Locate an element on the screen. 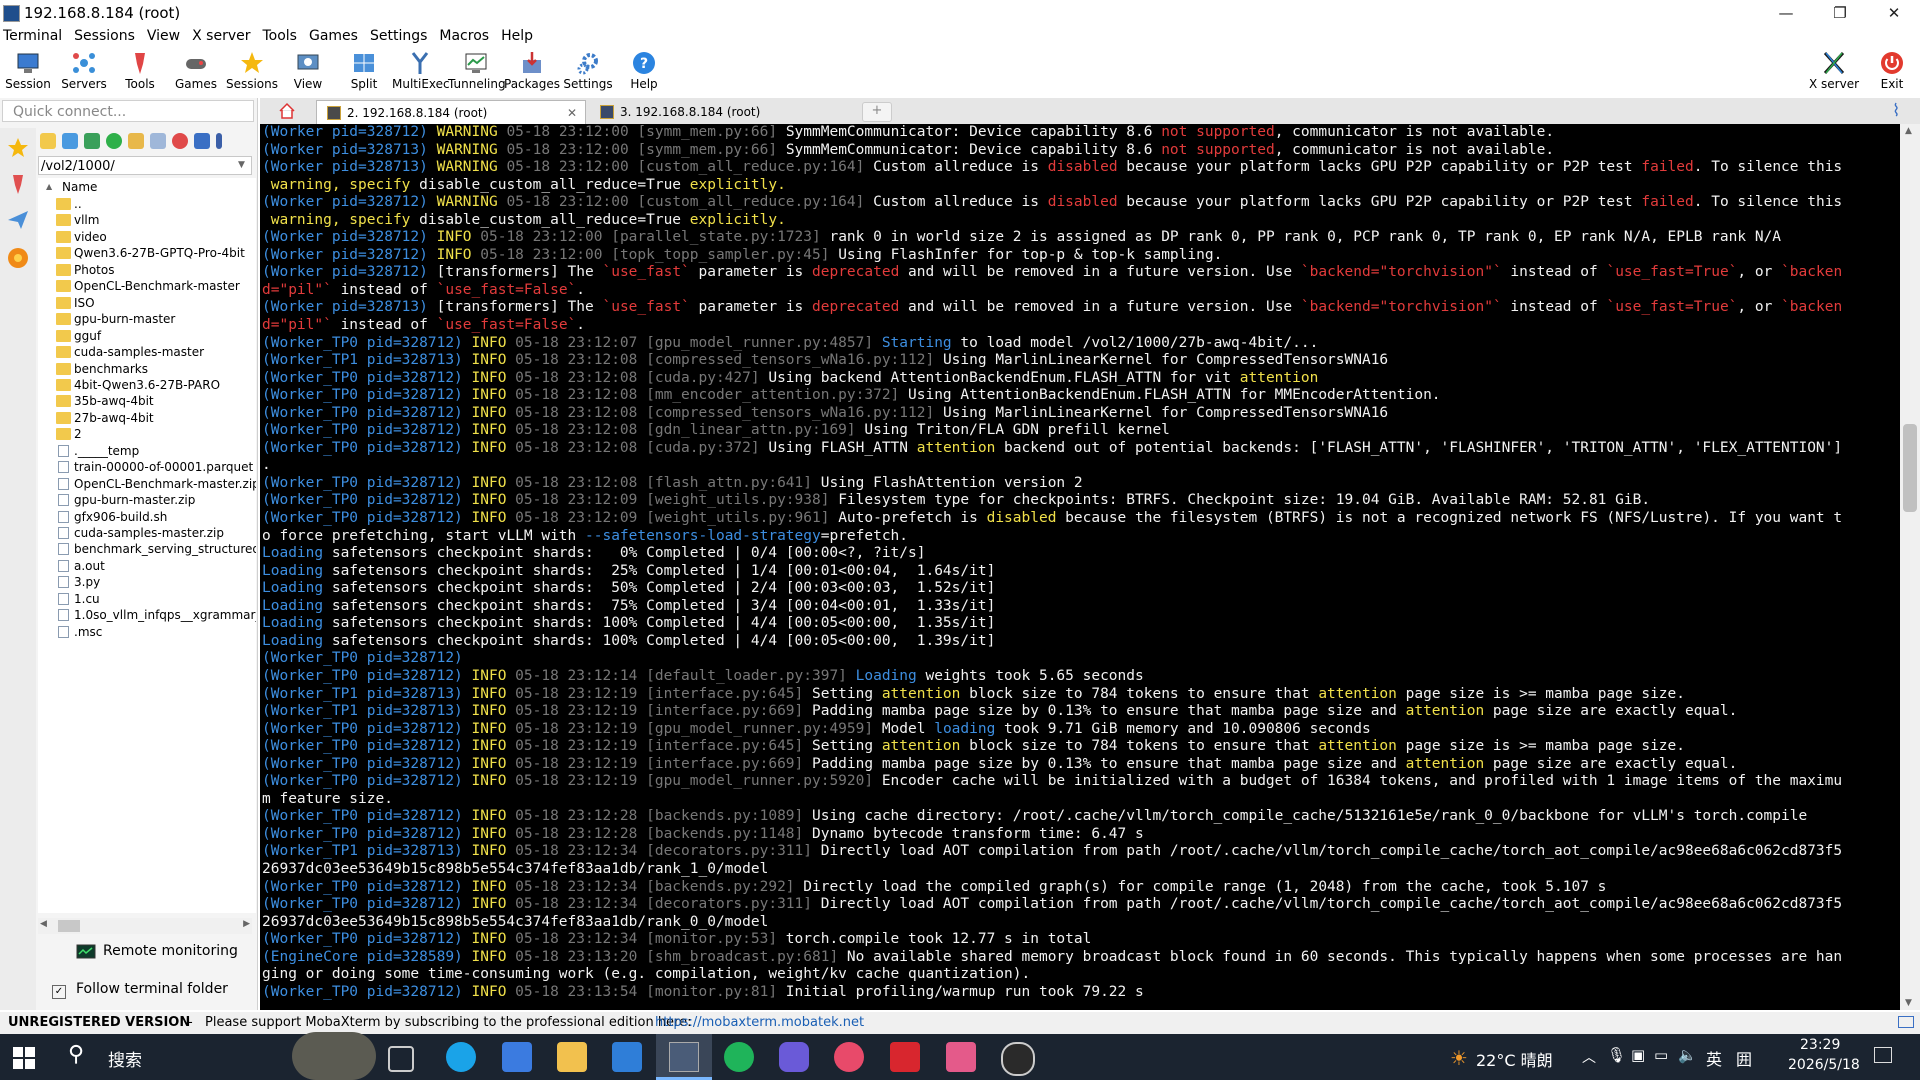 The height and width of the screenshot is (1080, 1920). packages-button: Packages is located at coordinates (532, 70).